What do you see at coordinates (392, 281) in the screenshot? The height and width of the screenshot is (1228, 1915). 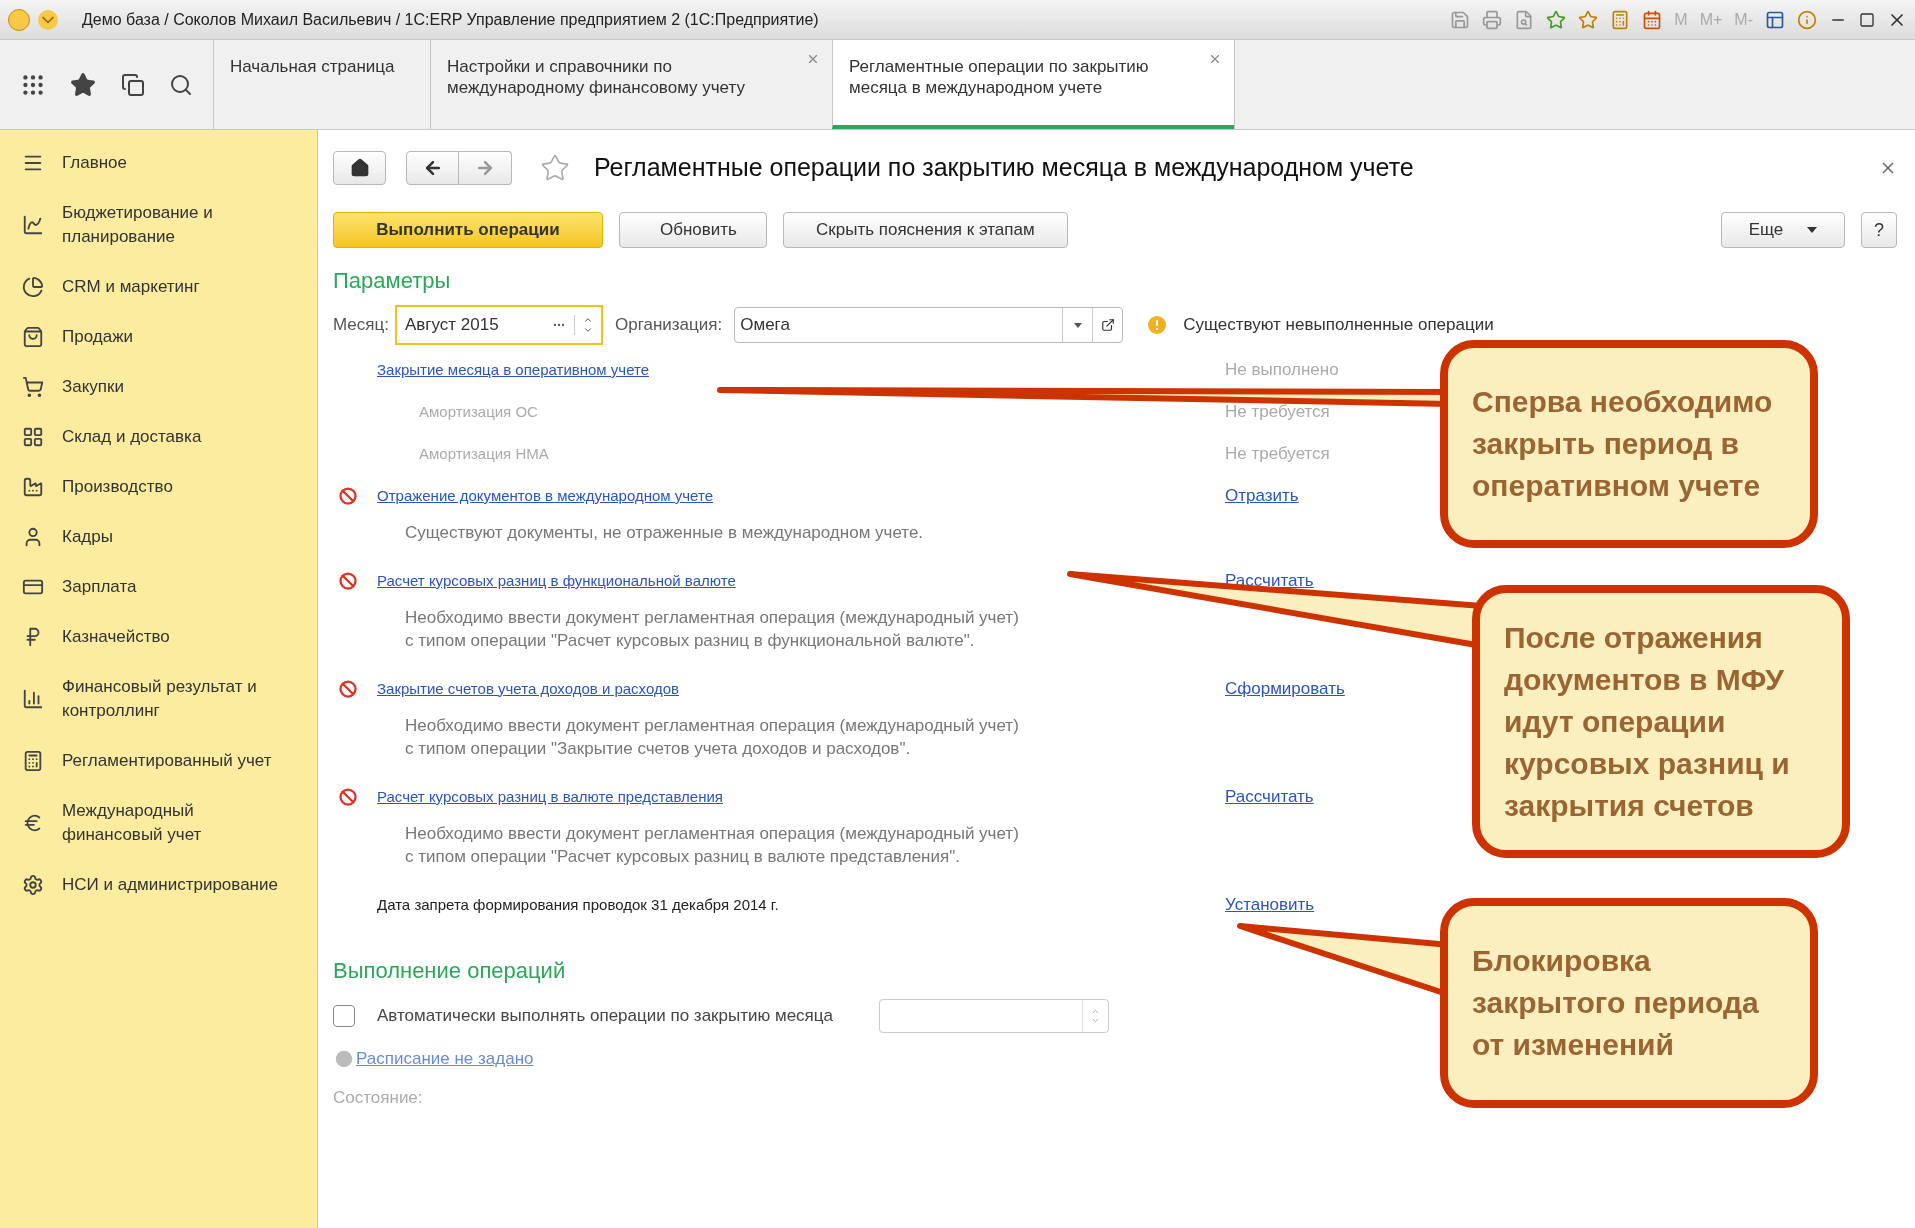 I see `section-heading: Параметры` at bounding box center [392, 281].